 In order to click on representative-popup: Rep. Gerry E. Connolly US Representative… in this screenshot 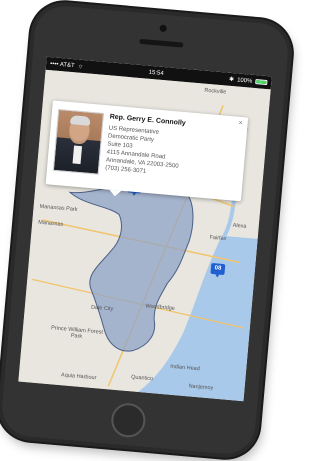, I will do `click(147, 151)`.